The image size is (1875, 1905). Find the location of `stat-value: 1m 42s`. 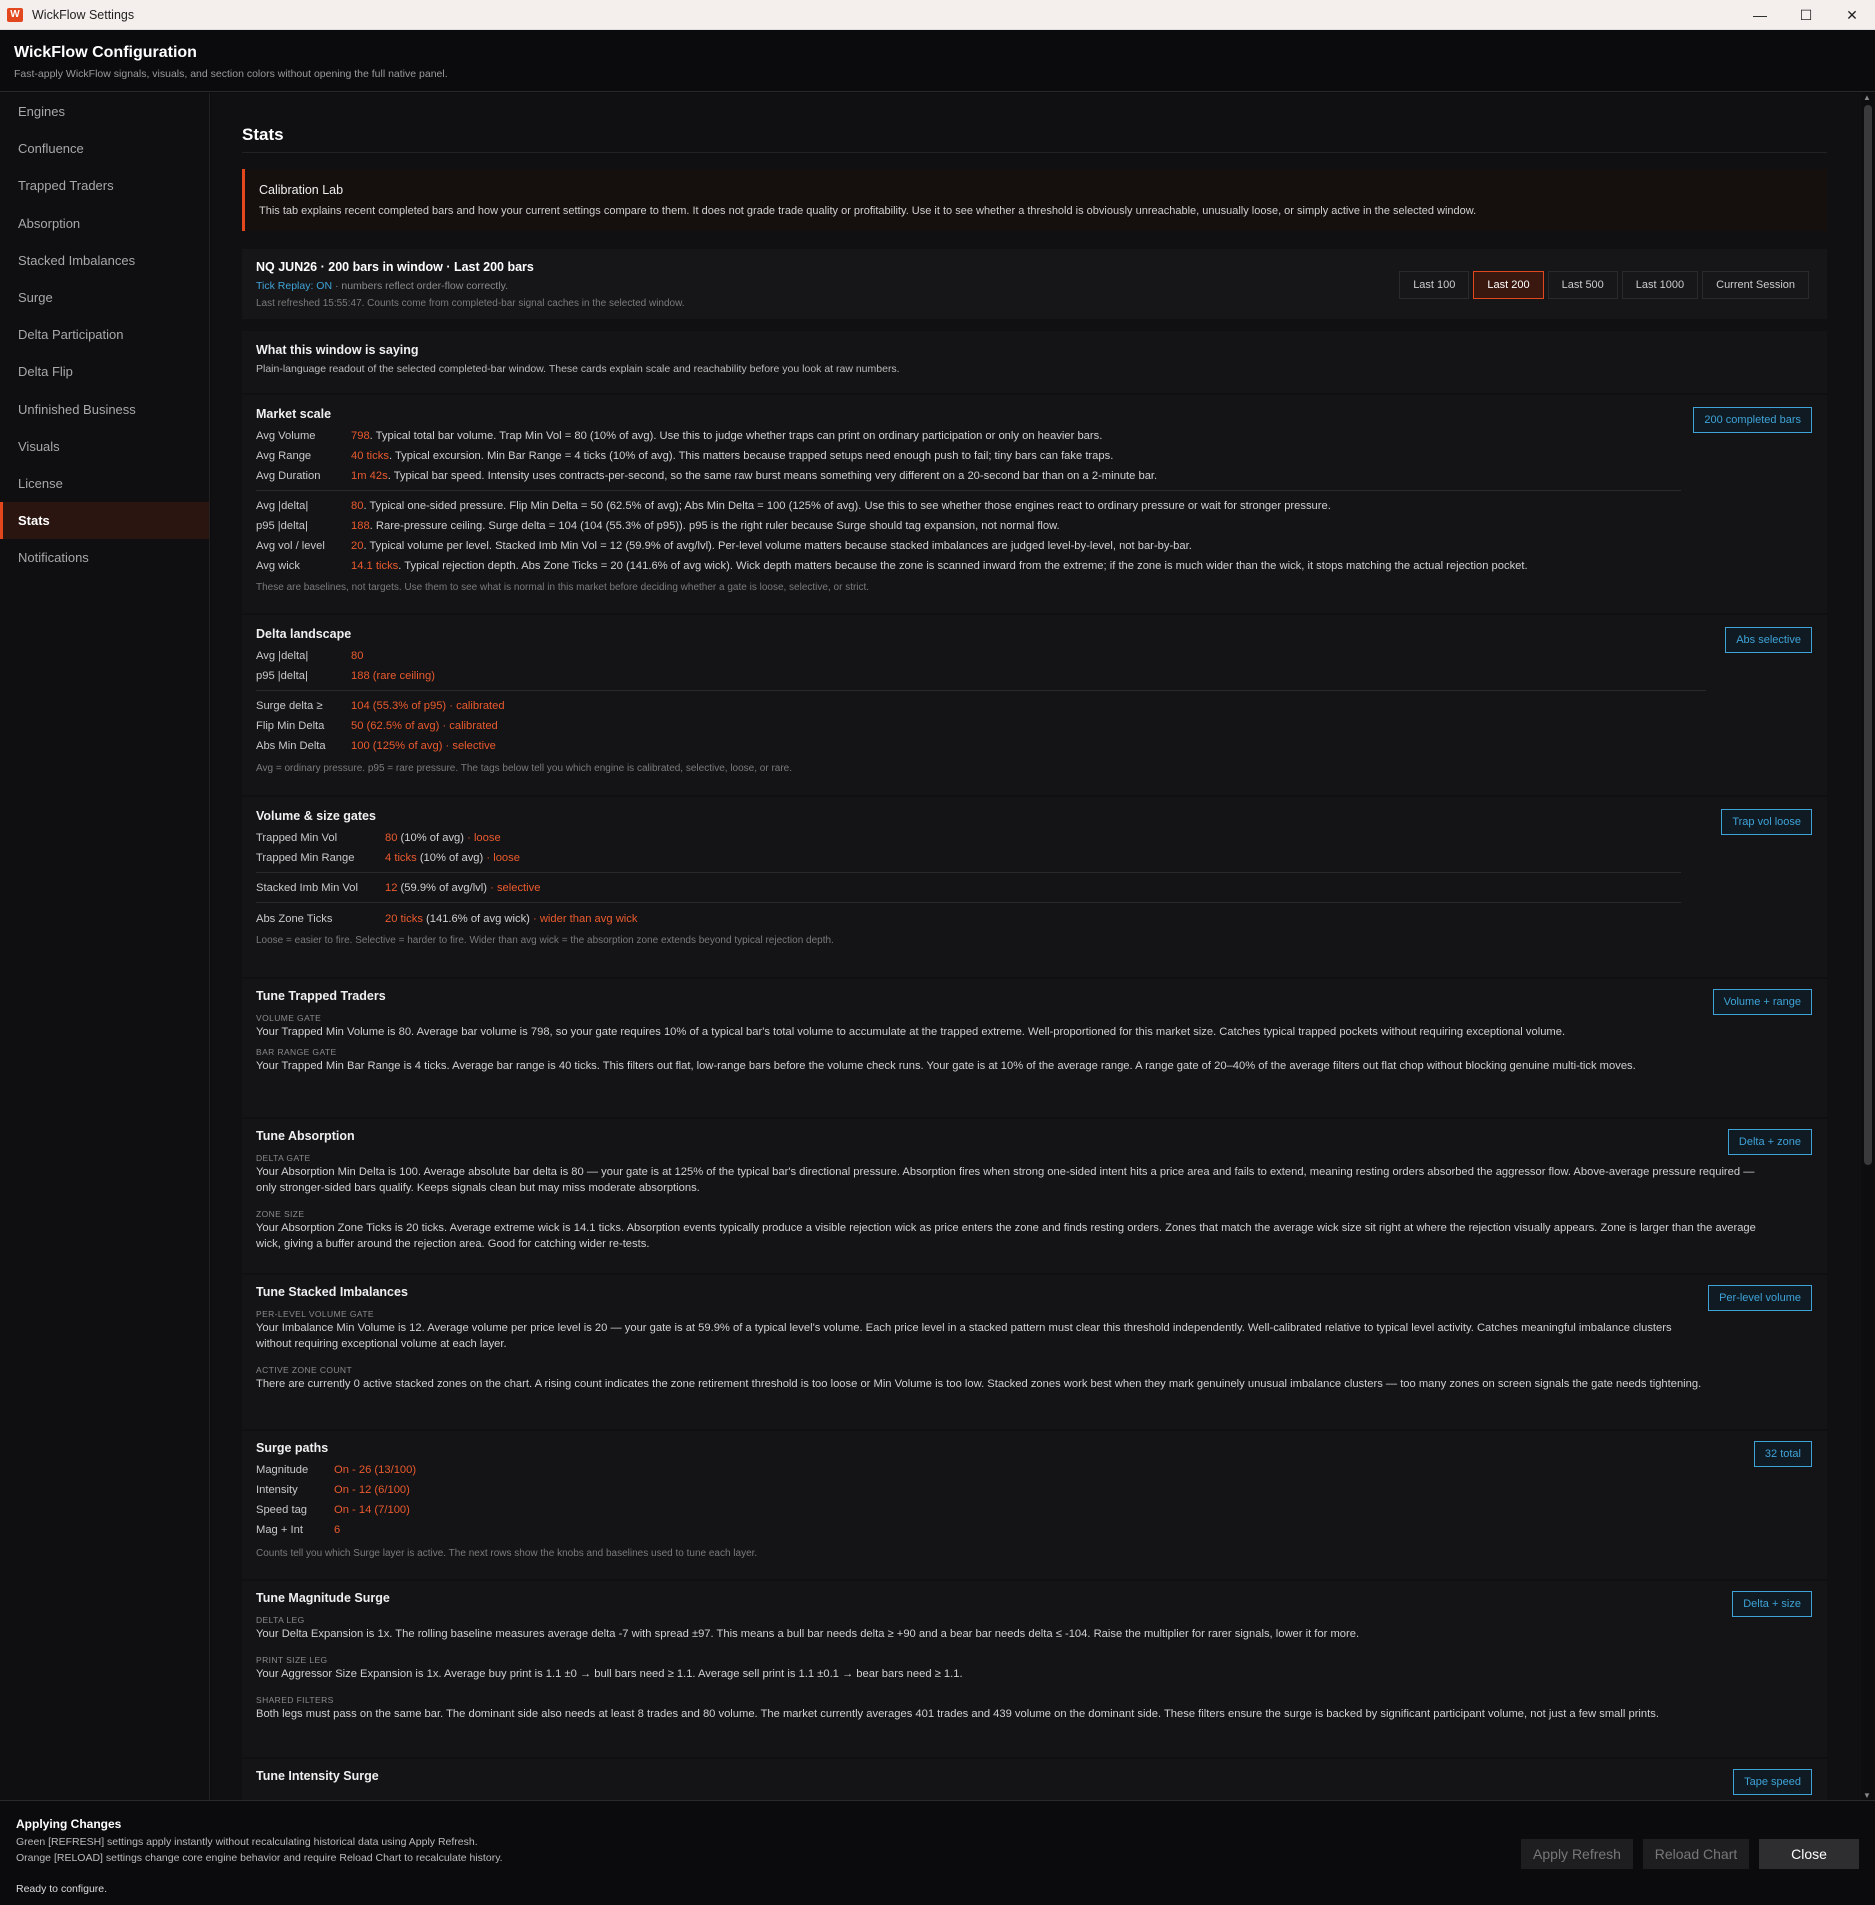

stat-value: 1m 42s is located at coordinates (369, 476).